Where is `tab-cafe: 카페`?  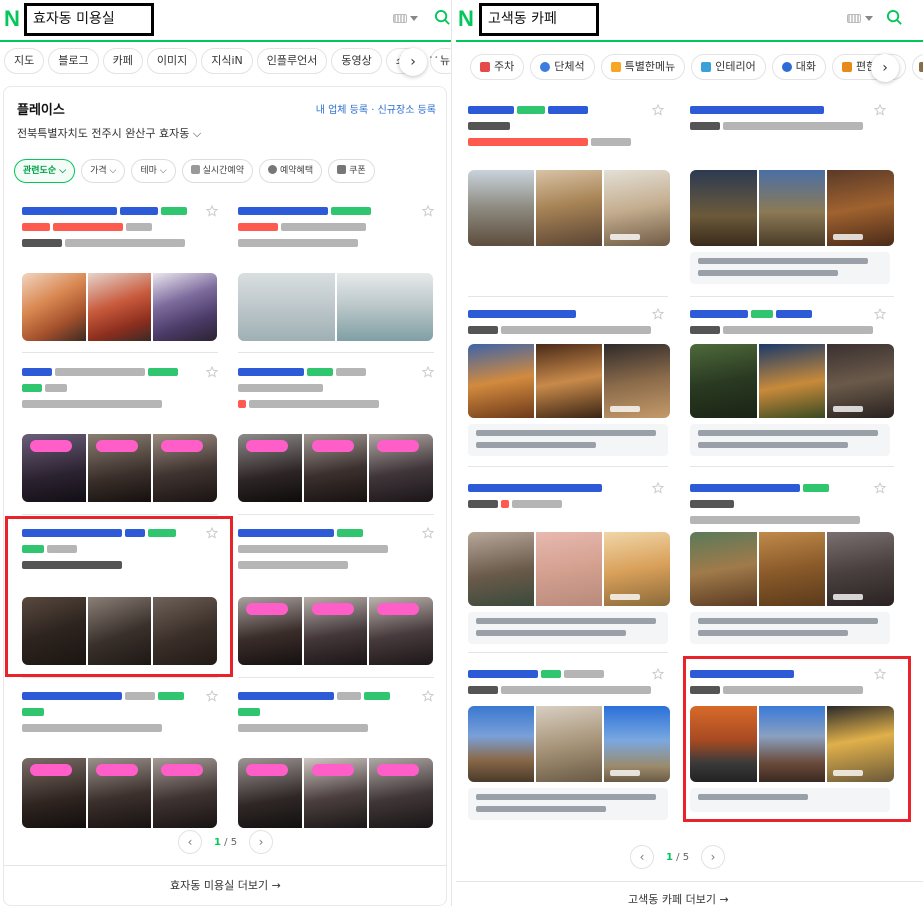
tab-cafe: 카페 is located at coordinates (122, 61).